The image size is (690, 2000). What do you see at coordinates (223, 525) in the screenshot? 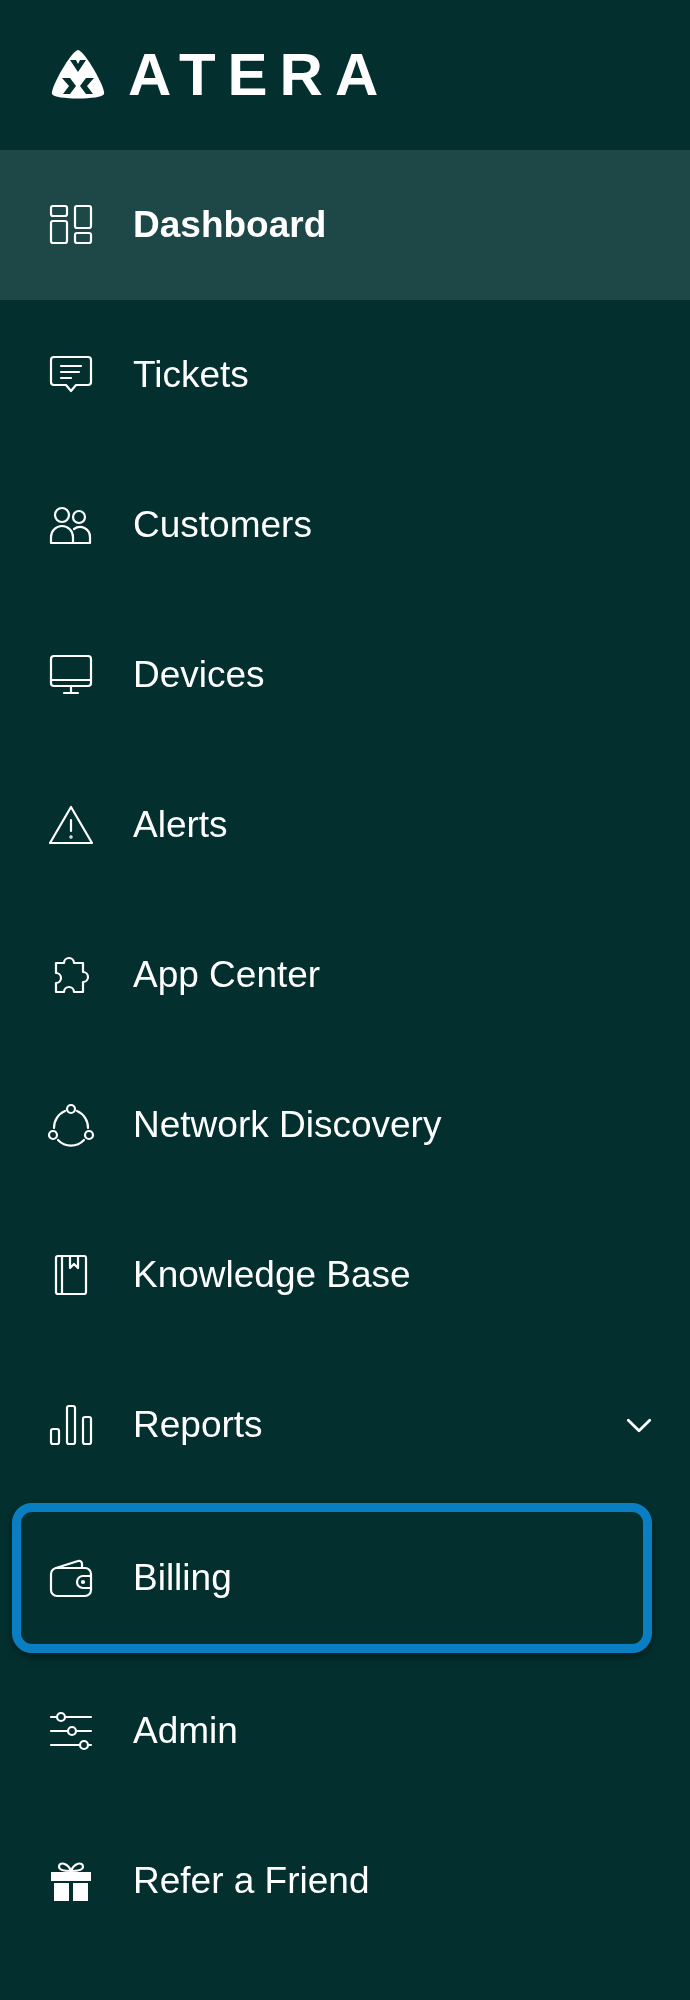
I see `nav-label: Customers` at bounding box center [223, 525].